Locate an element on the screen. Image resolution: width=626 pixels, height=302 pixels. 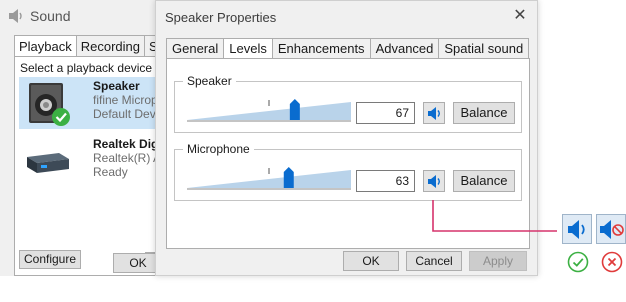
ok-button: OK is located at coordinates (371, 261).